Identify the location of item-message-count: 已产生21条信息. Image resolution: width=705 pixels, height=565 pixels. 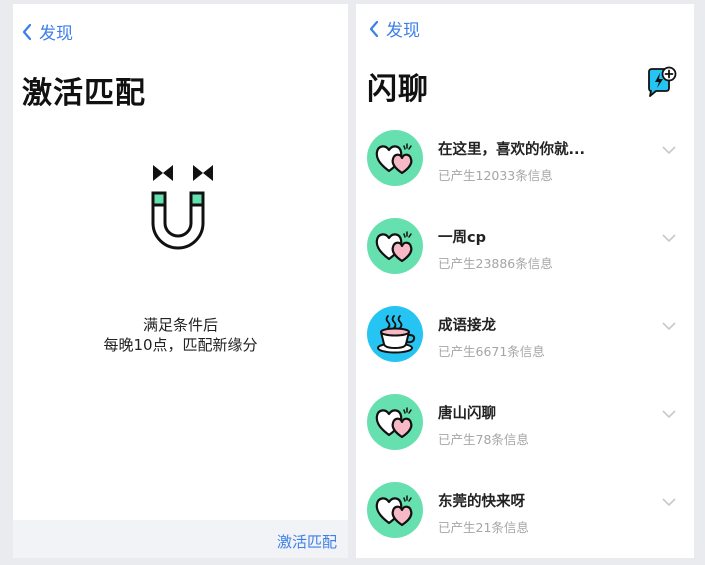
(483, 527).